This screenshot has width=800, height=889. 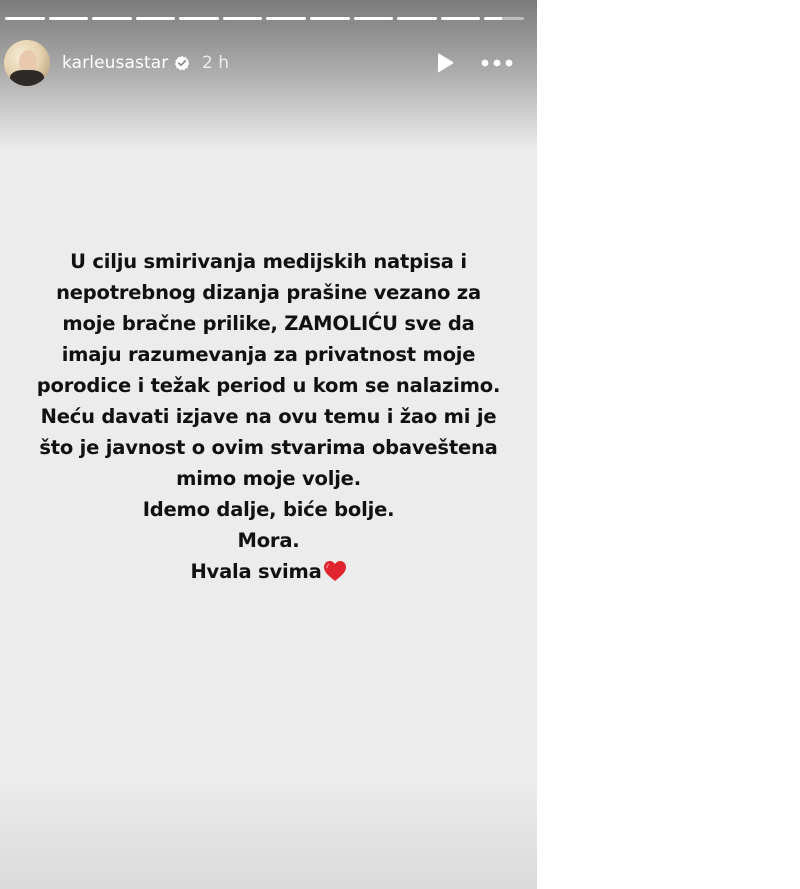 I want to click on story-text-line: imaju razumevanja za privatnost moje, so click(x=268, y=354).